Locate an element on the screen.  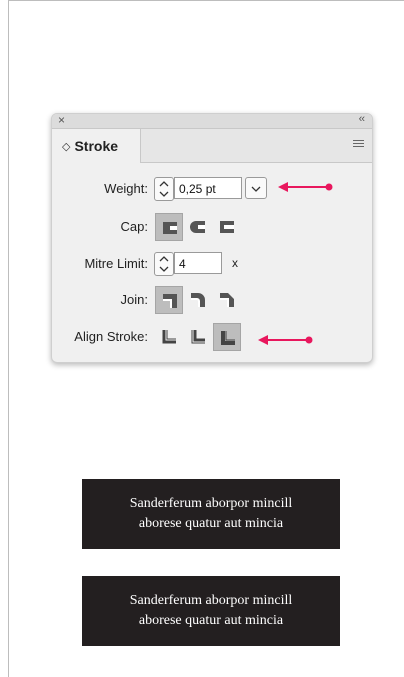
text-frame-1-line-1: Sanderferum aborpor mincill is located at coordinates (211, 503).